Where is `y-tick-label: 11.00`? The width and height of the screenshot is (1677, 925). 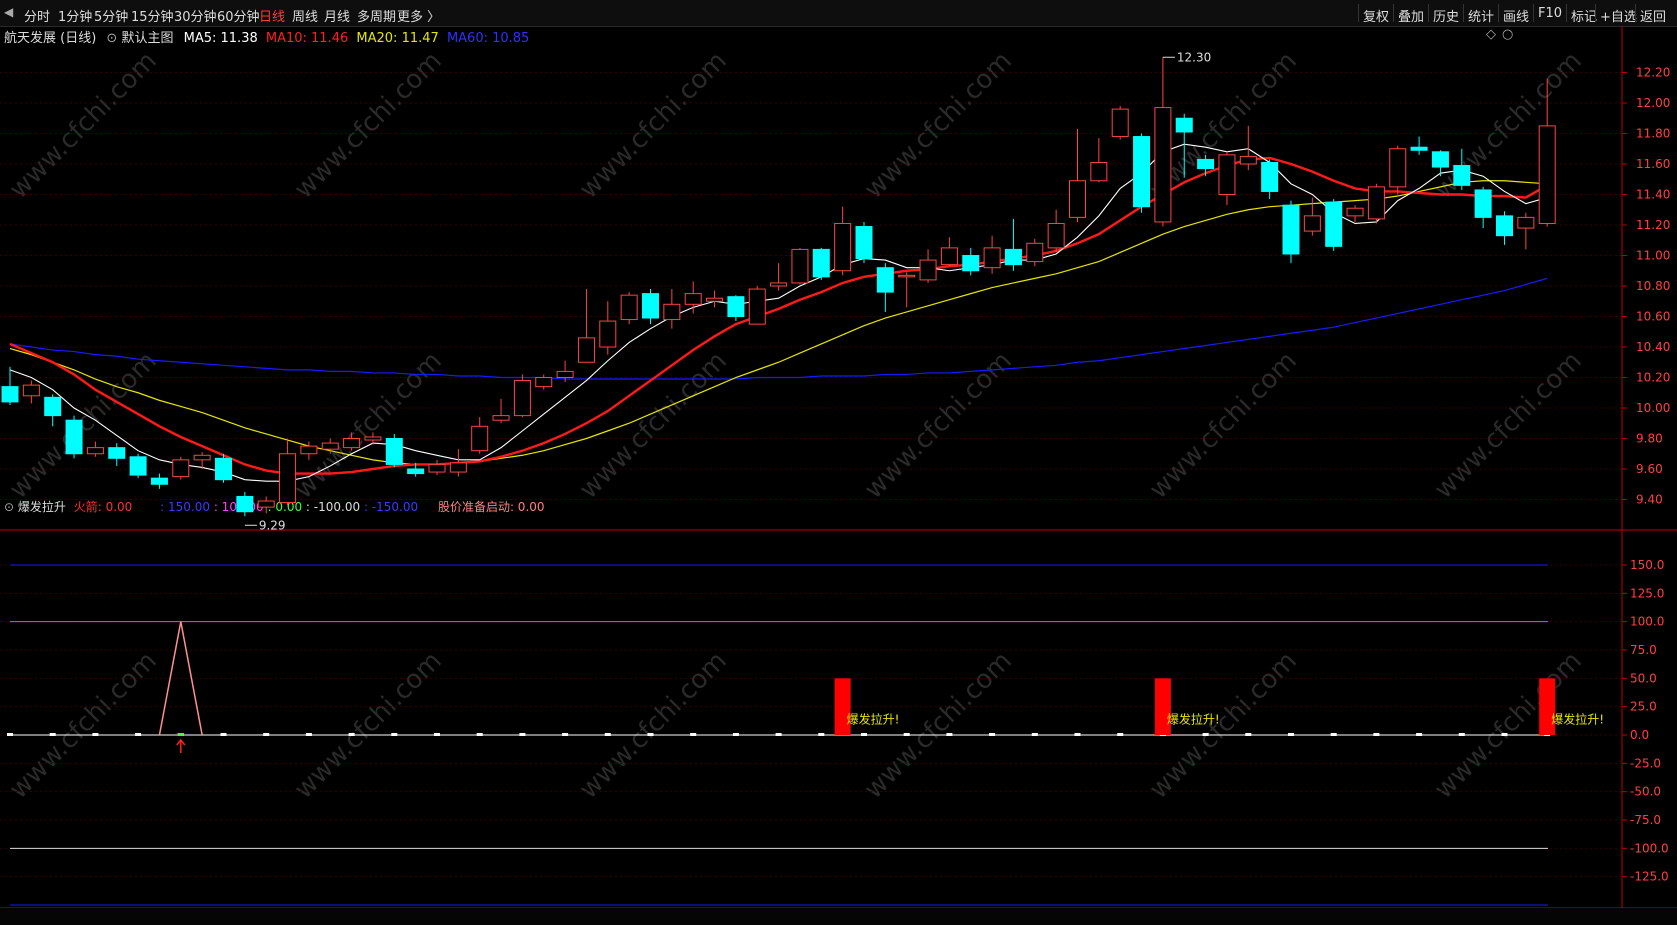 y-tick-label: 11.00 is located at coordinates (1653, 256).